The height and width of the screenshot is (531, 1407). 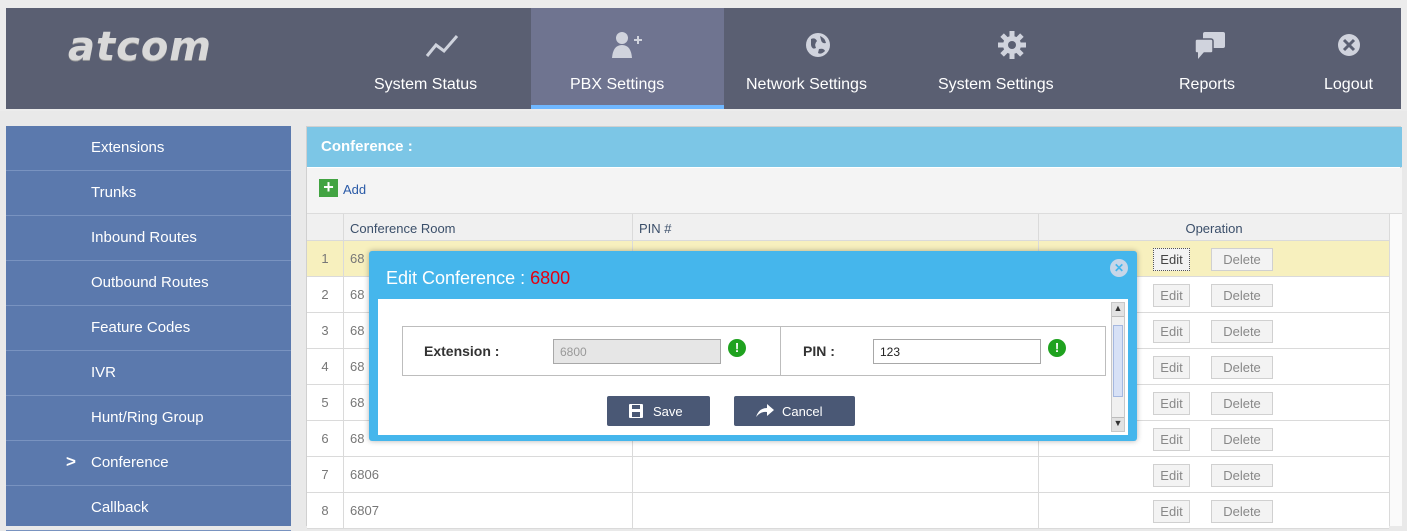 I want to click on sidebar-item-conference: > Conference, so click(x=148, y=463).